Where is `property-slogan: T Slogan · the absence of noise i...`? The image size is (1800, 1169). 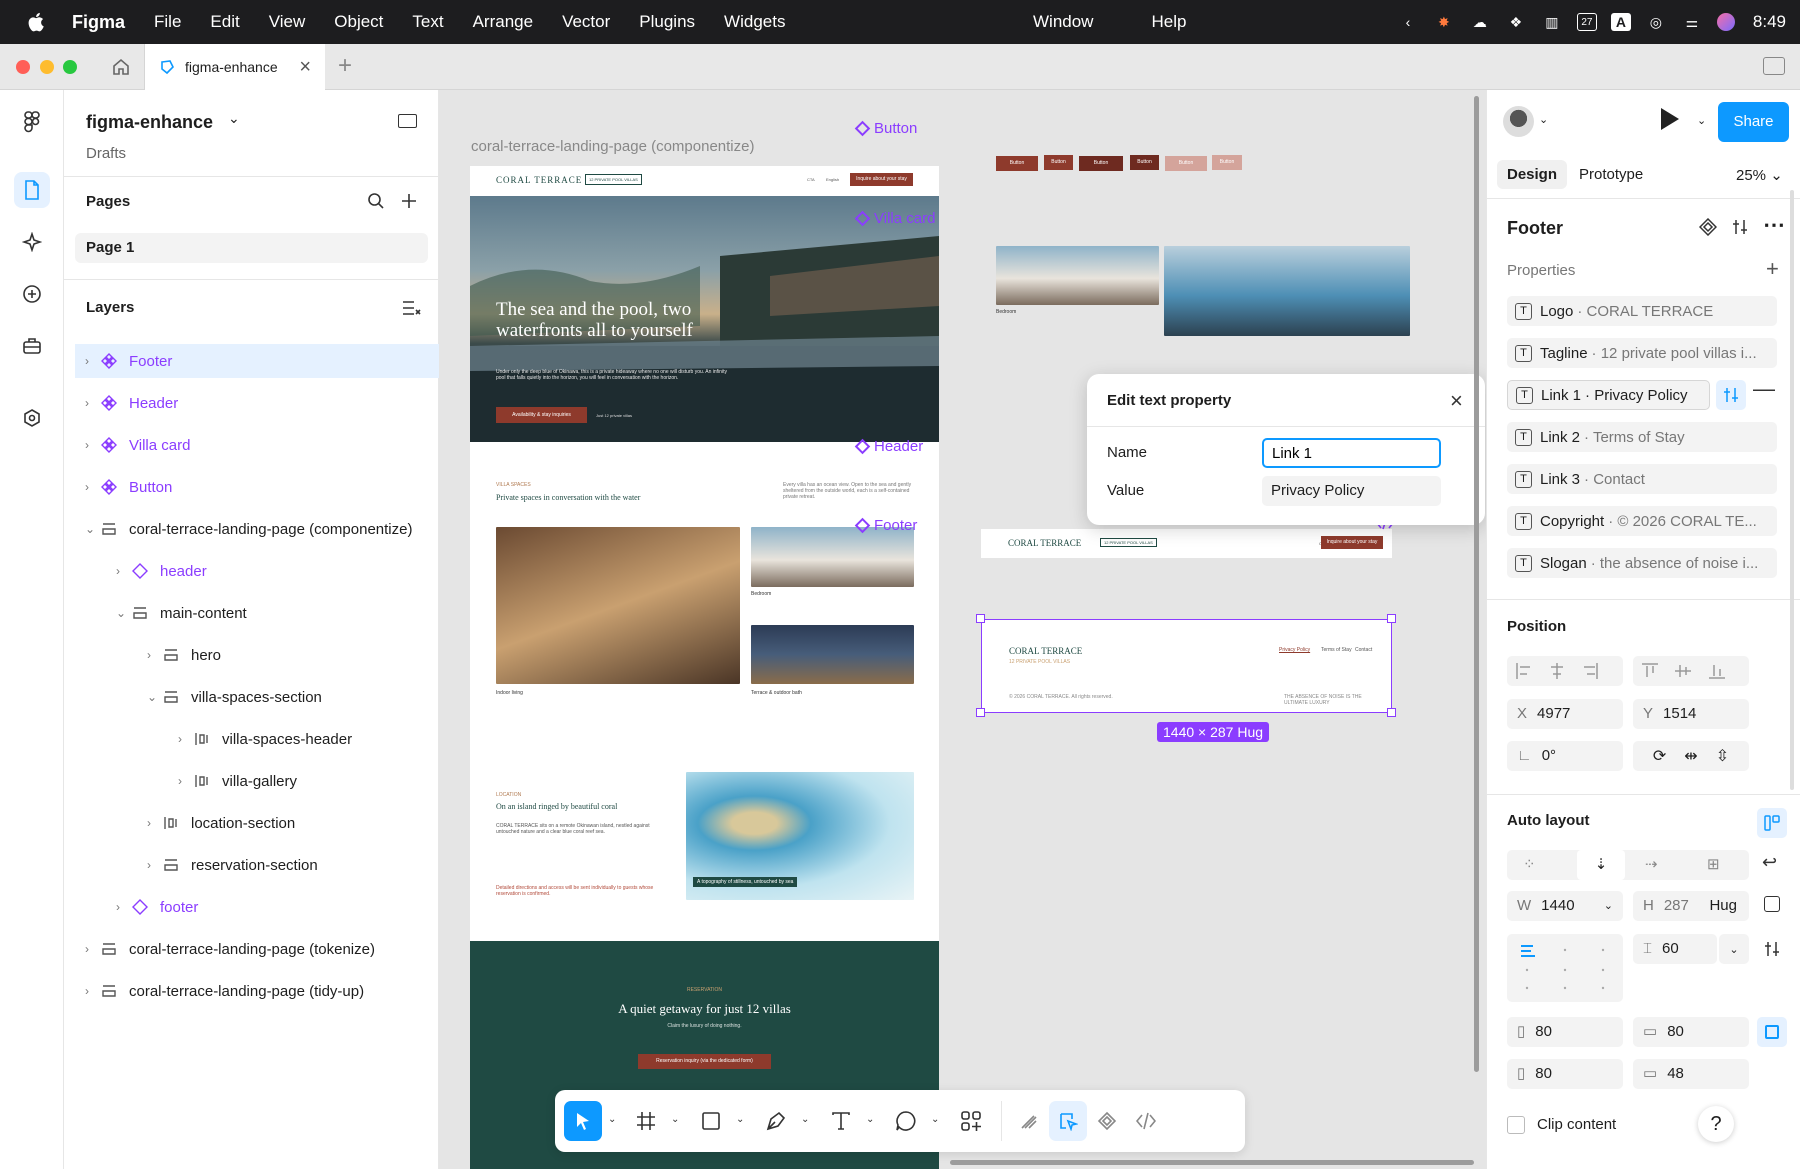 property-slogan: T Slogan · the absence of noise i... is located at coordinates (1642, 563).